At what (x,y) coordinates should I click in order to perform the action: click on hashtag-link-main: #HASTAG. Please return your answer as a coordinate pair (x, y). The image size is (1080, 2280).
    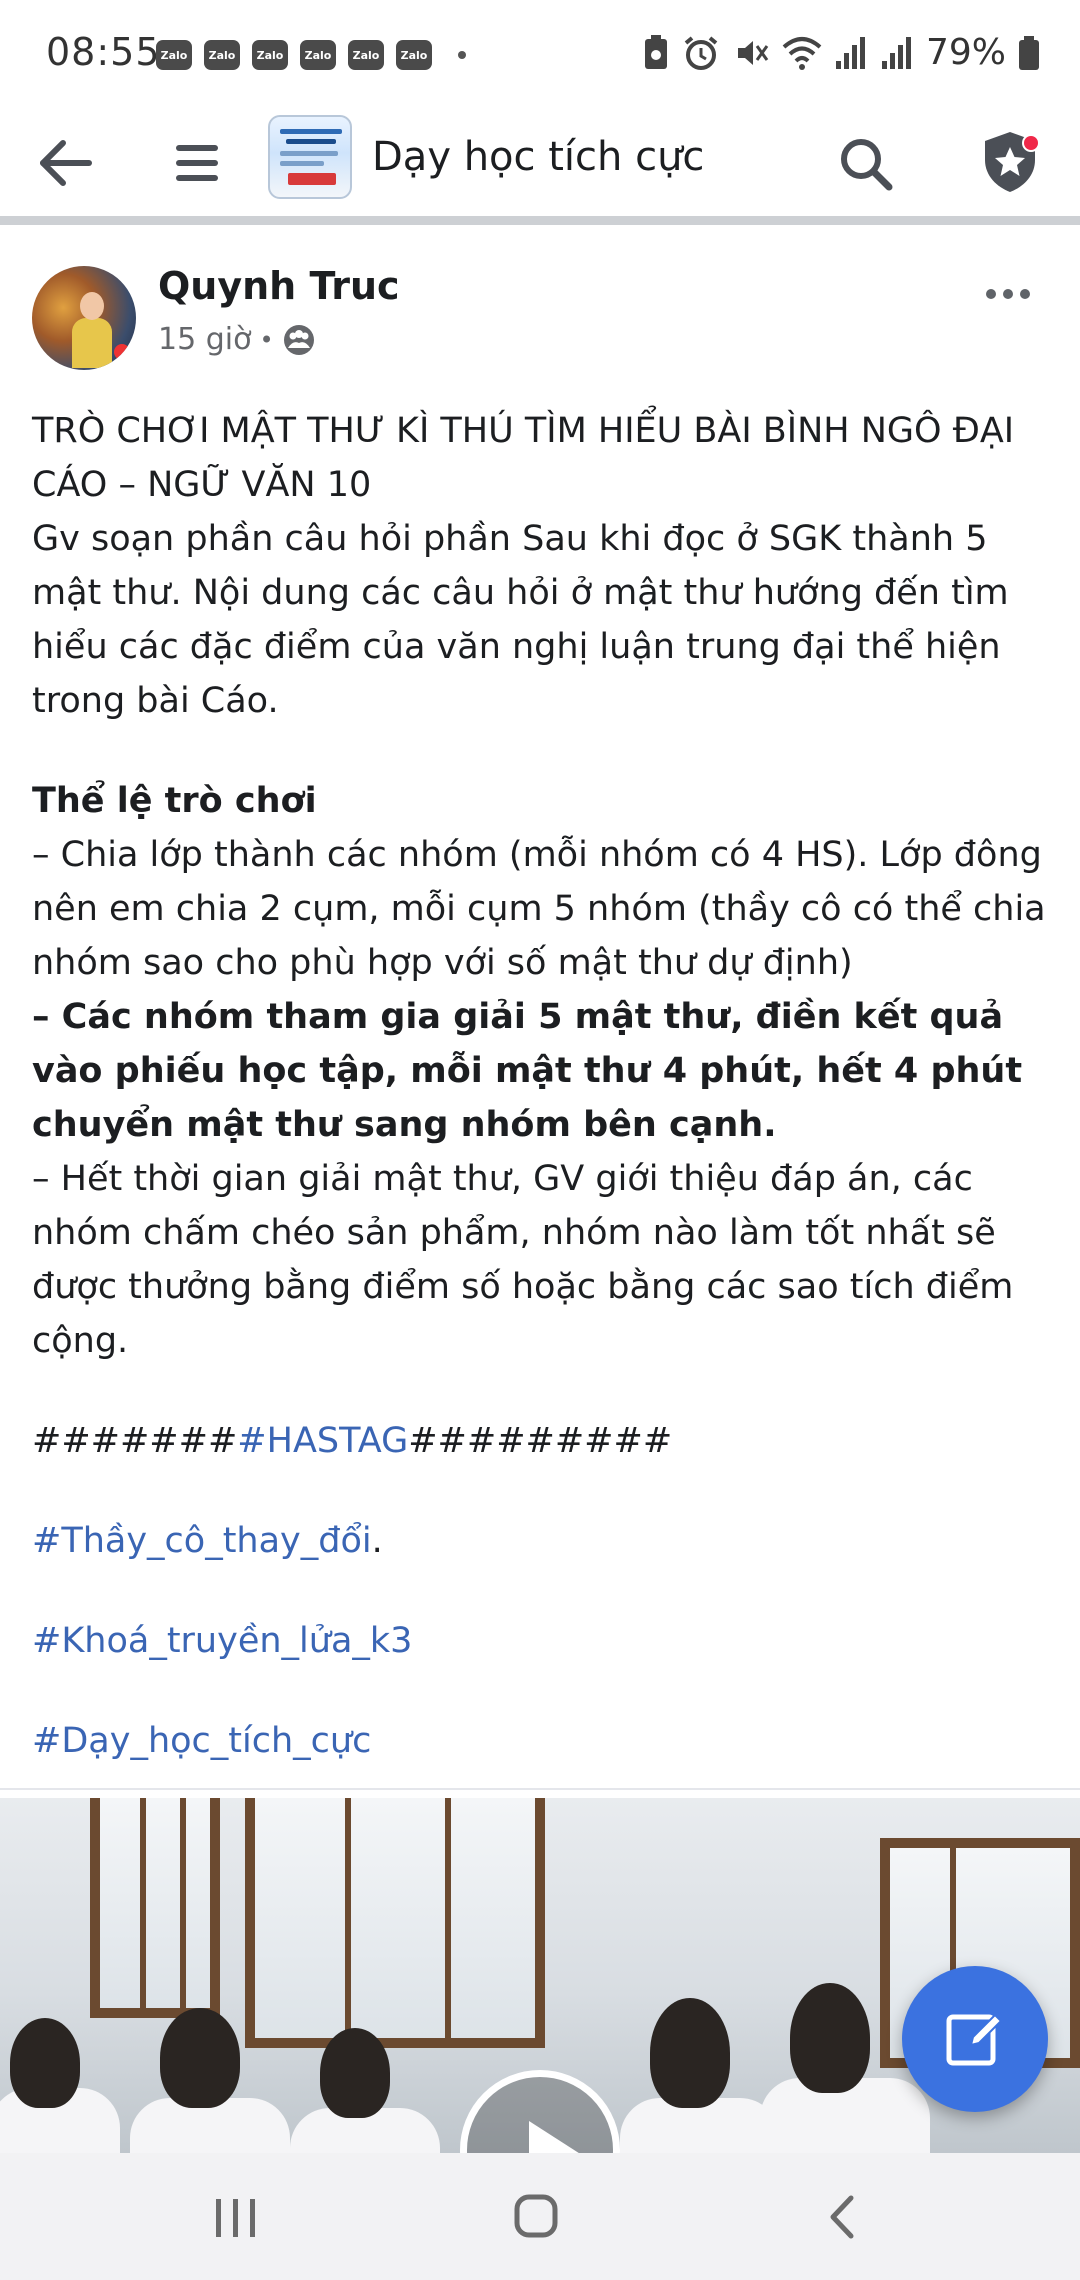
    Looking at the image, I should click on (322, 1441).